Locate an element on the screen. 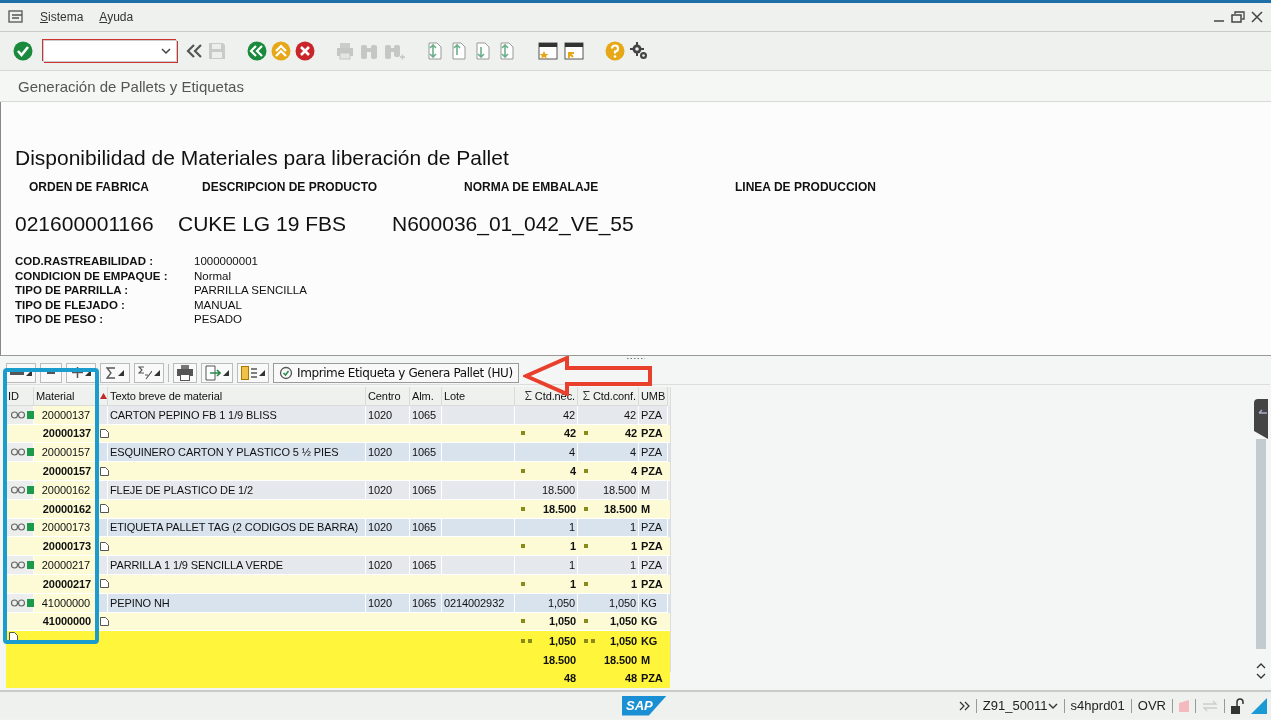  total-marker-icon is located at coordinates (526, 640).